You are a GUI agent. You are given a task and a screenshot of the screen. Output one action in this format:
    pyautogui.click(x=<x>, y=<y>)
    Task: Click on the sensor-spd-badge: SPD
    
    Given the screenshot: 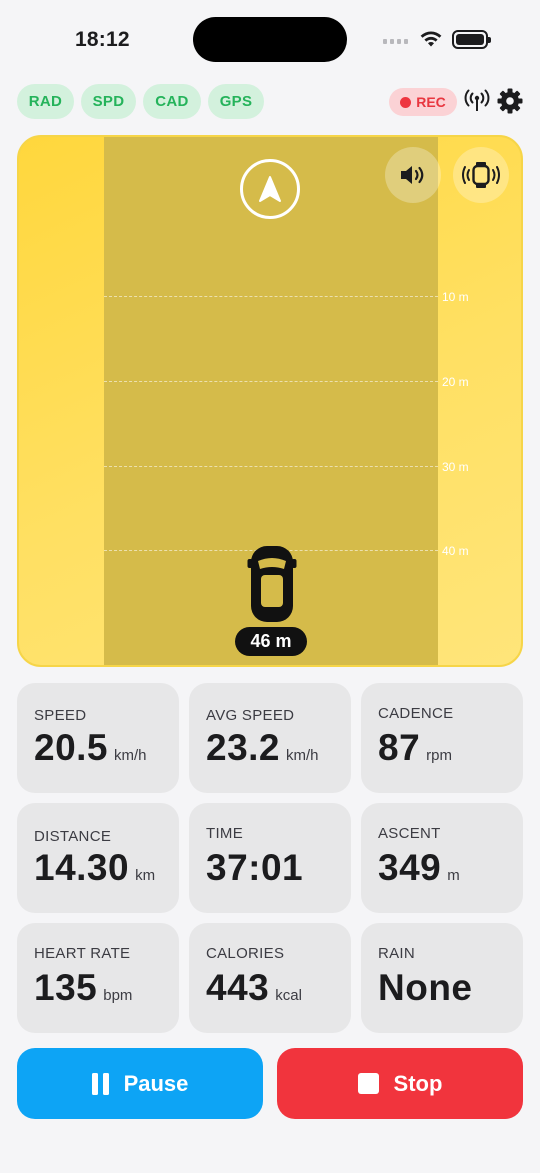 What is the action you would take?
    pyautogui.click(x=108, y=101)
    